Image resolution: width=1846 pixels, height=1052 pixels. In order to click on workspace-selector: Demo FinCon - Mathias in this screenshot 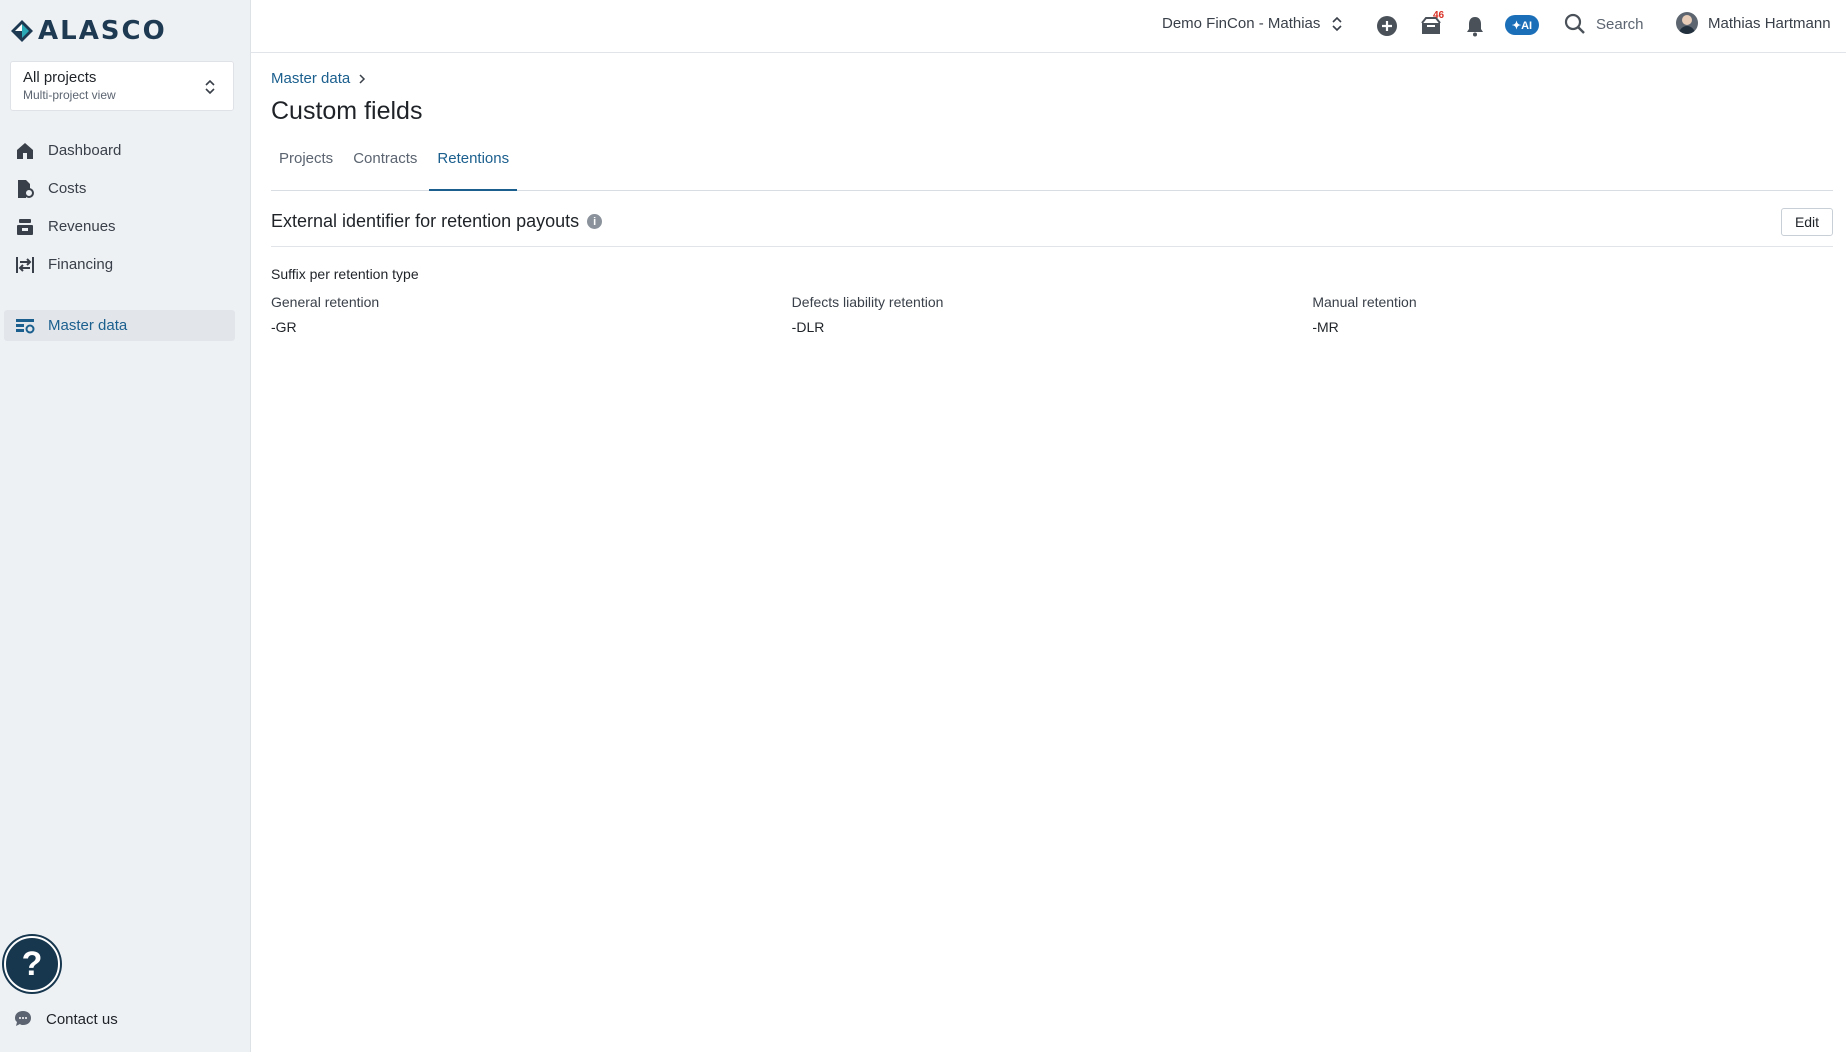, I will do `click(1252, 23)`.